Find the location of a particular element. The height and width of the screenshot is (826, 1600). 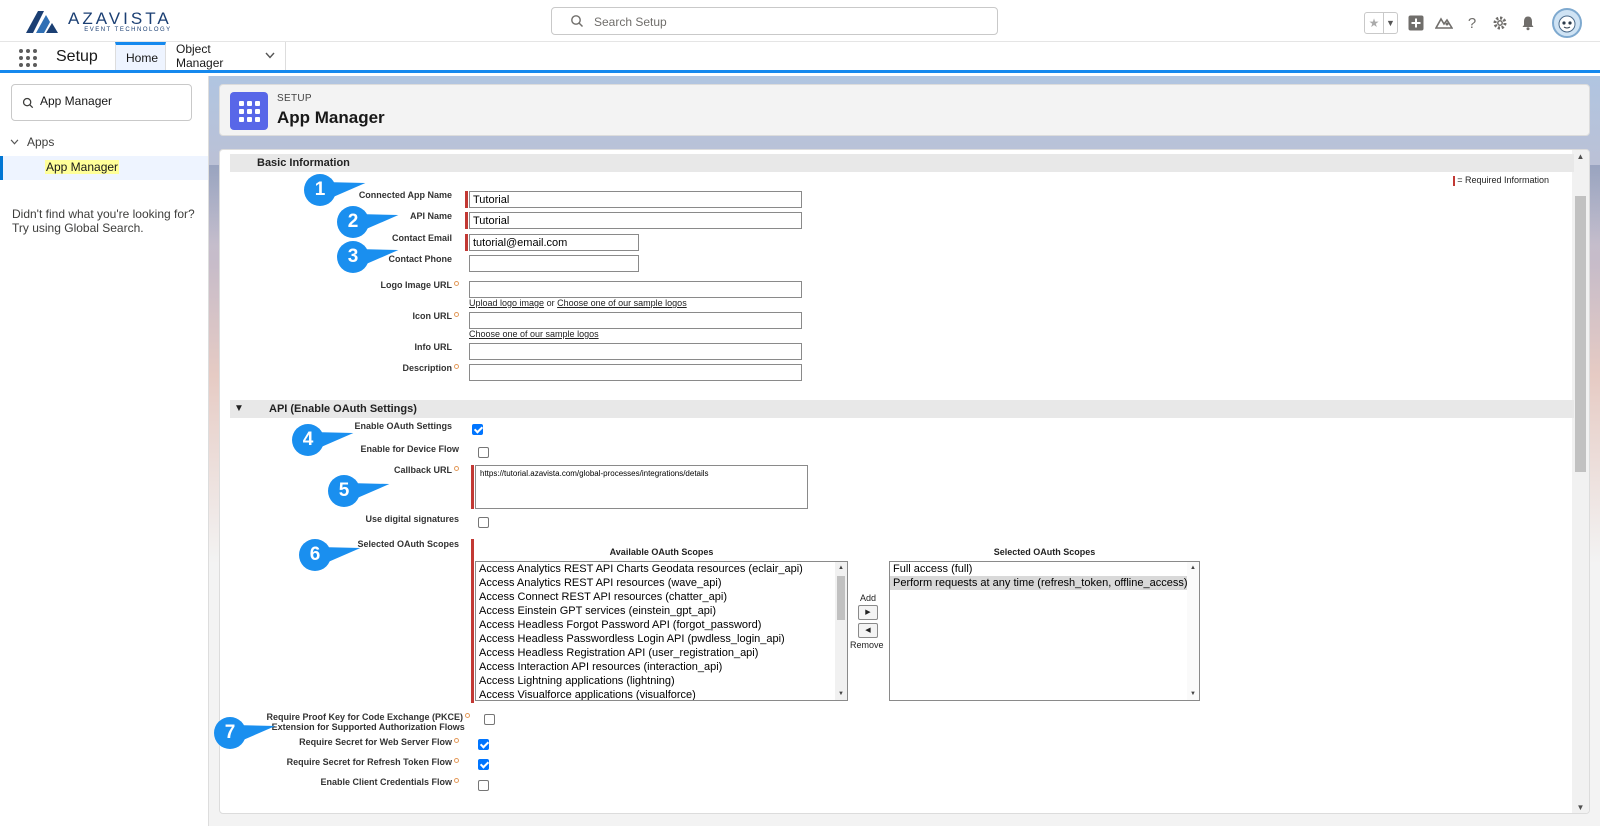

quick-find is located at coordinates (101, 102).